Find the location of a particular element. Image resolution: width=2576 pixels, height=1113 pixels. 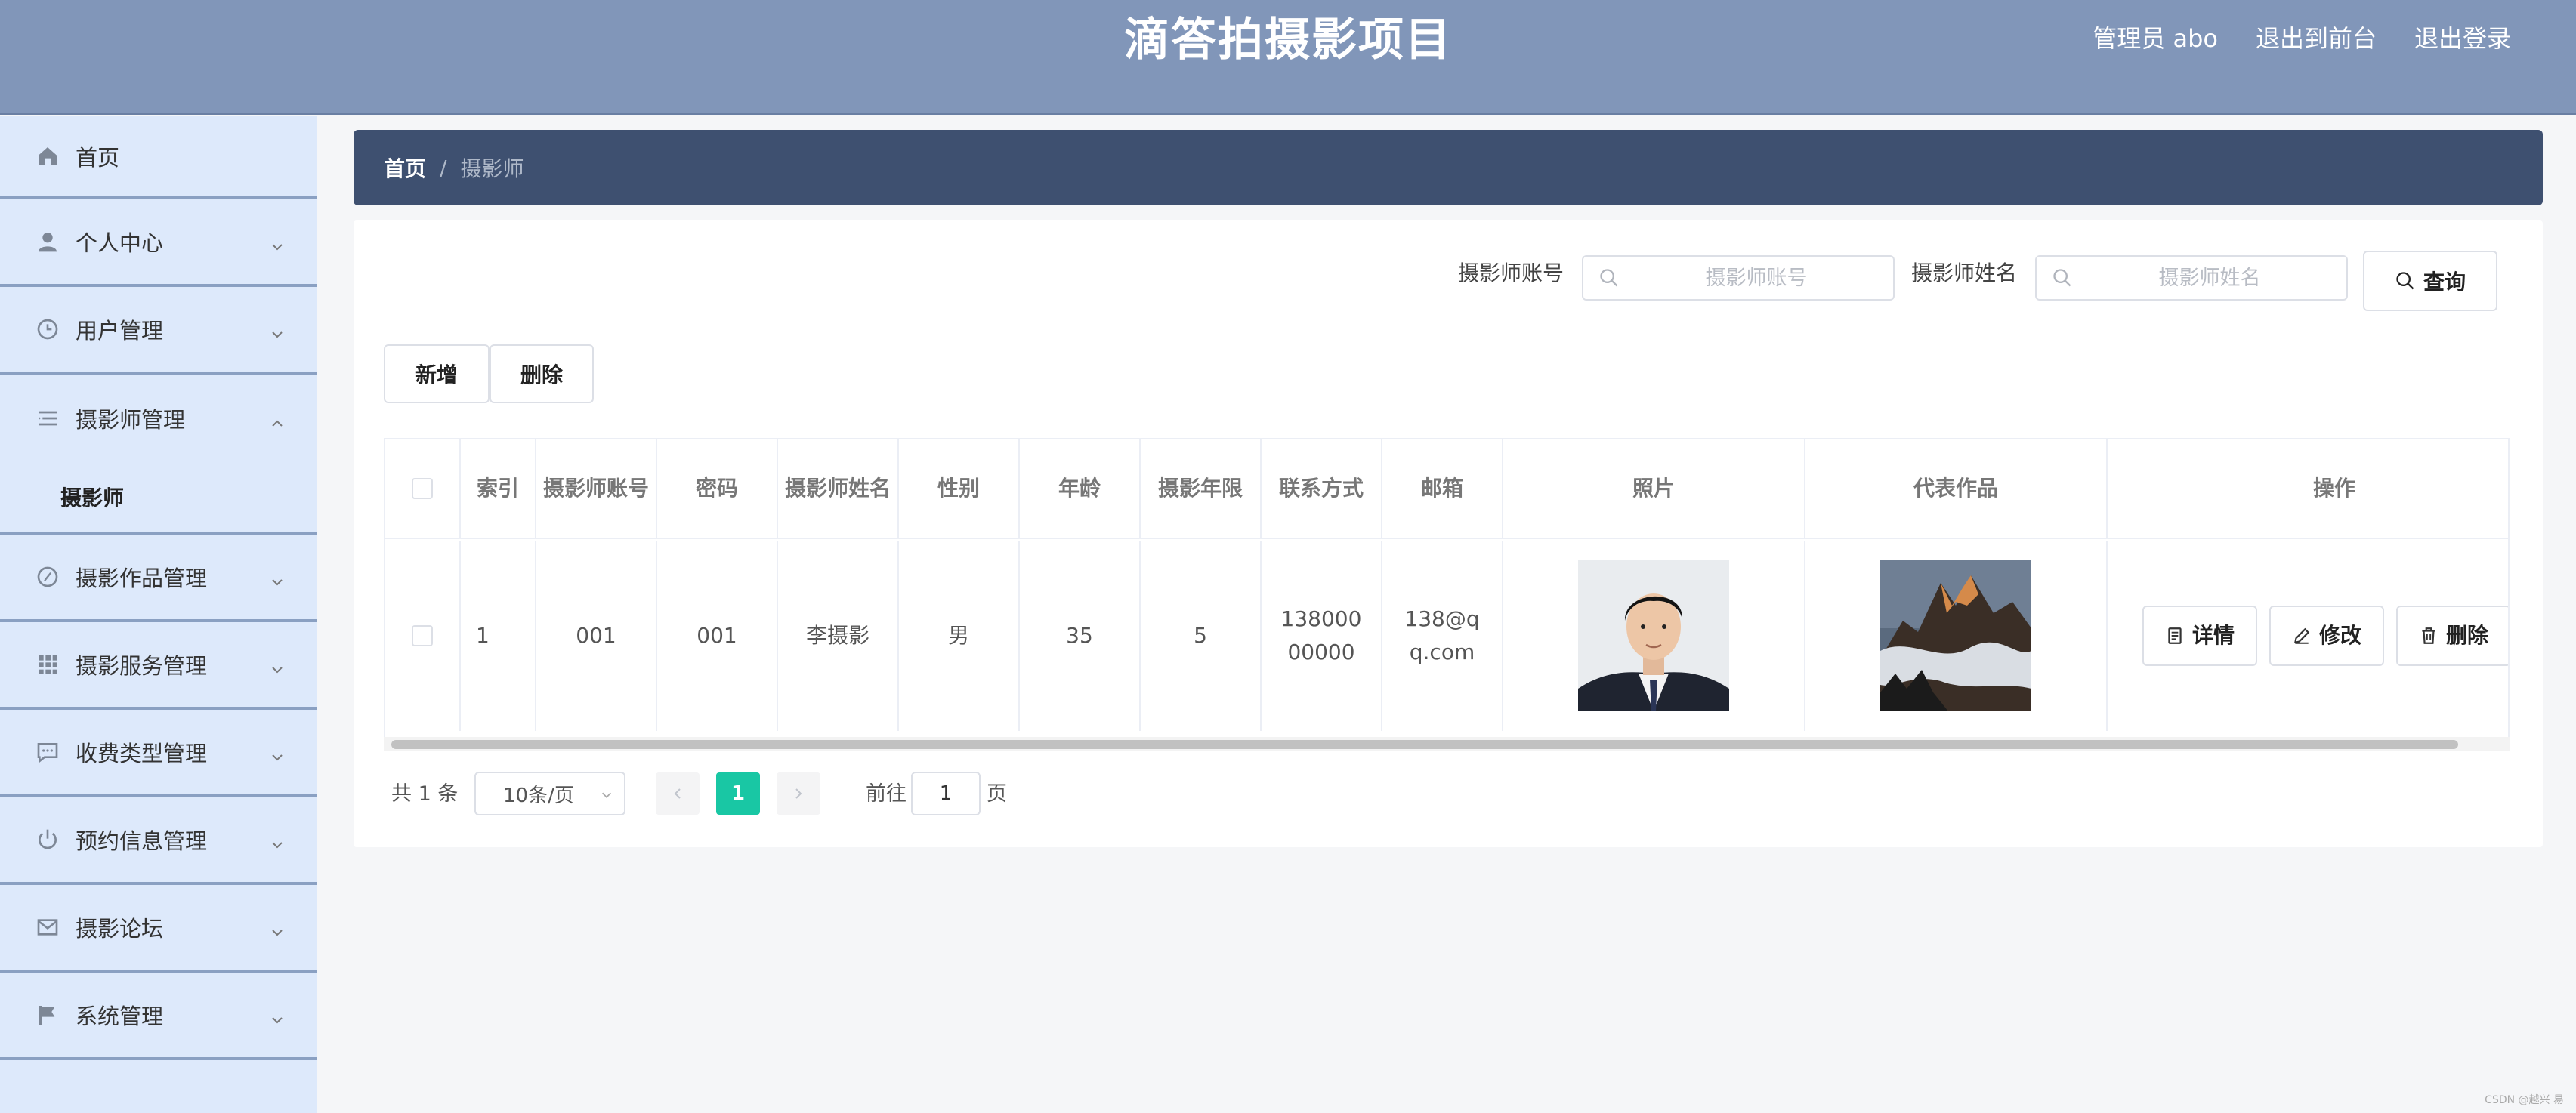

add-button-label: 新增 is located at coordinates (436, 374).